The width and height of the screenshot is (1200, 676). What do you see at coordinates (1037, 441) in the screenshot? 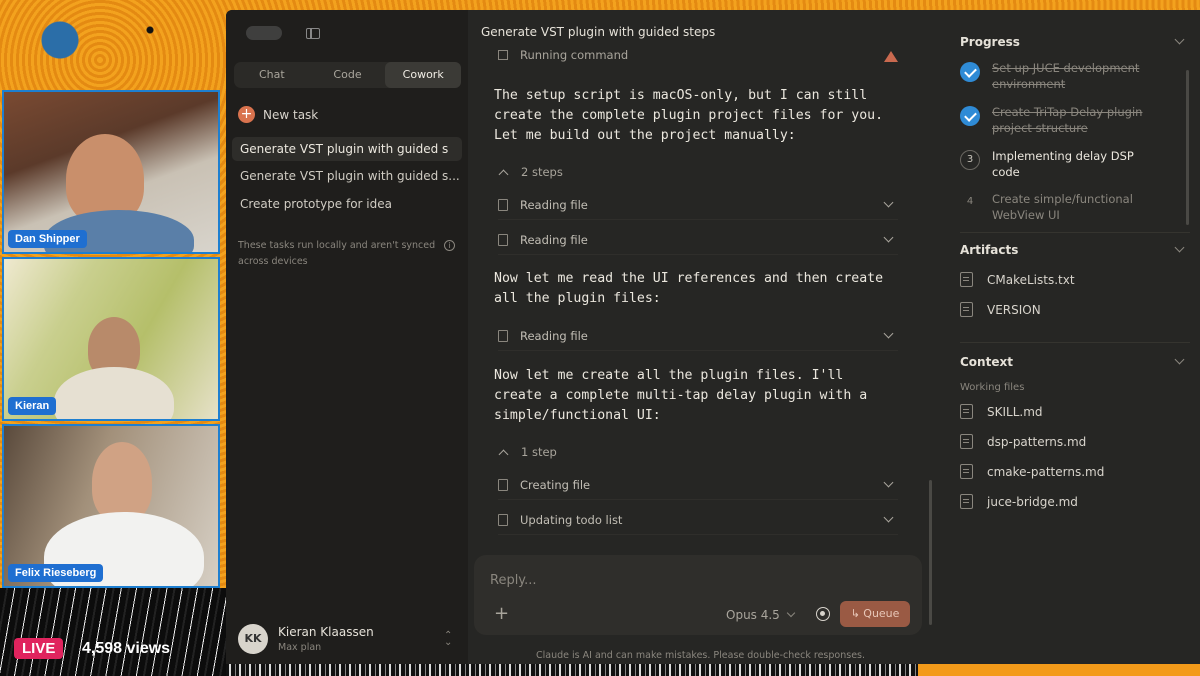
I see `file-name: dsp-patterns.md` at bounding box center [1037, 441].